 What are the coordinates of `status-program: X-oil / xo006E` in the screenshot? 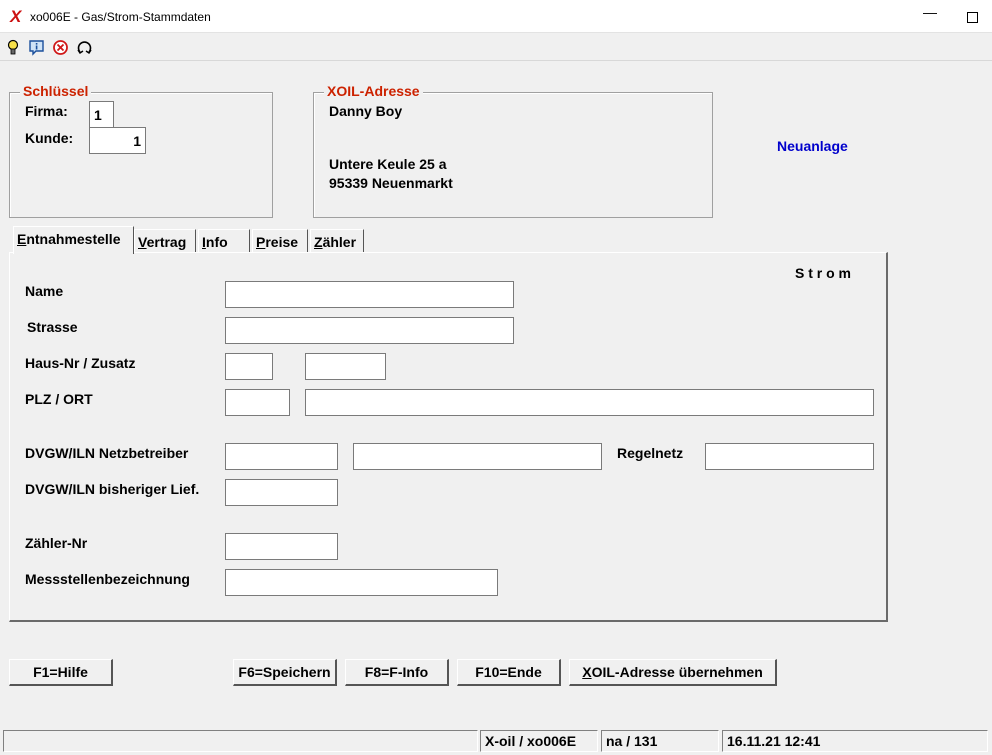 It's located at (539, 741).